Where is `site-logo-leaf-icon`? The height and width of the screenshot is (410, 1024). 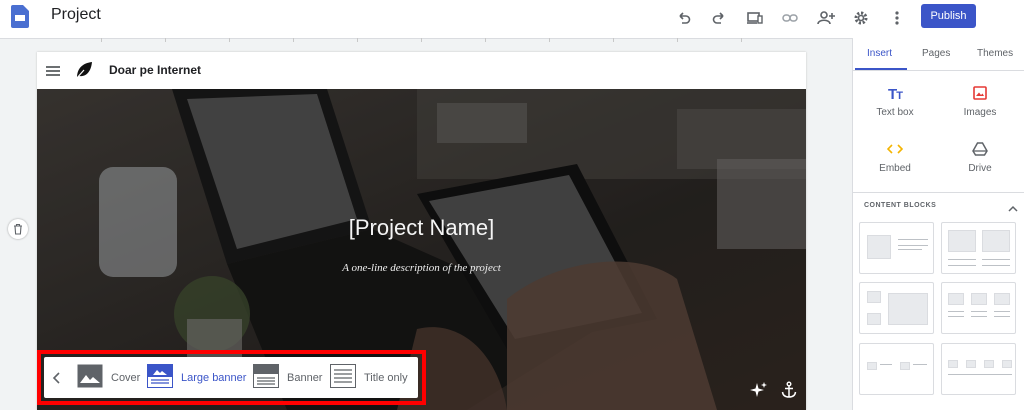 site-logo-leaf-icon is located at coordinates (84, 72).